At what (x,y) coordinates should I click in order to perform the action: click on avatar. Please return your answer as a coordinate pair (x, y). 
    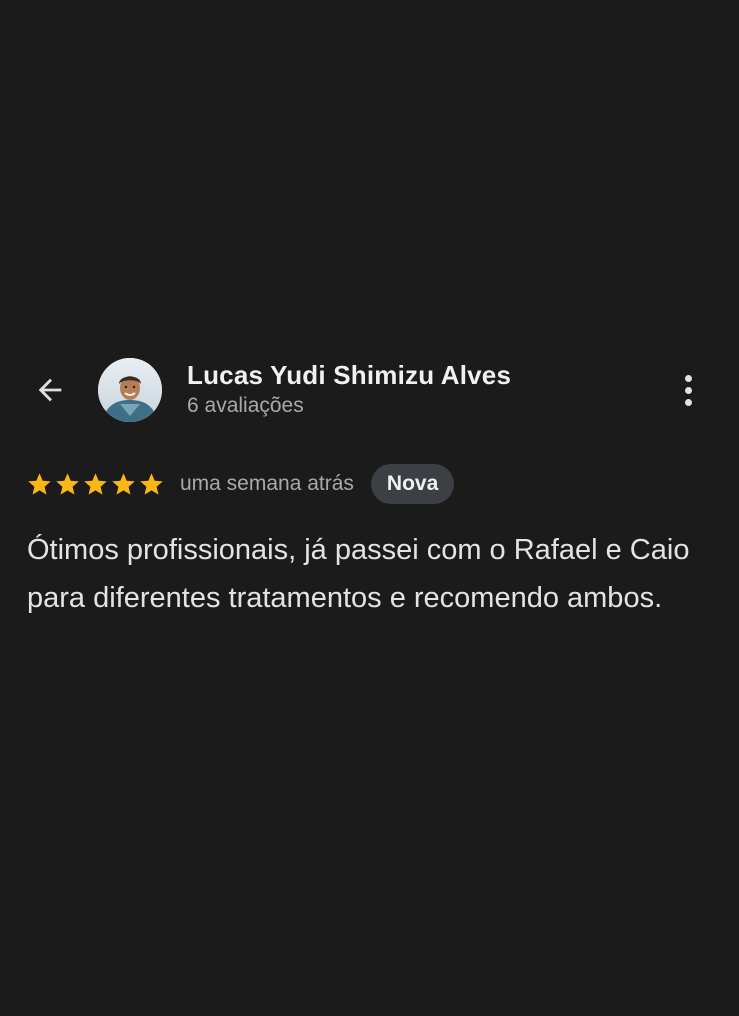
    Looking at the image, I should click on (130, 390).